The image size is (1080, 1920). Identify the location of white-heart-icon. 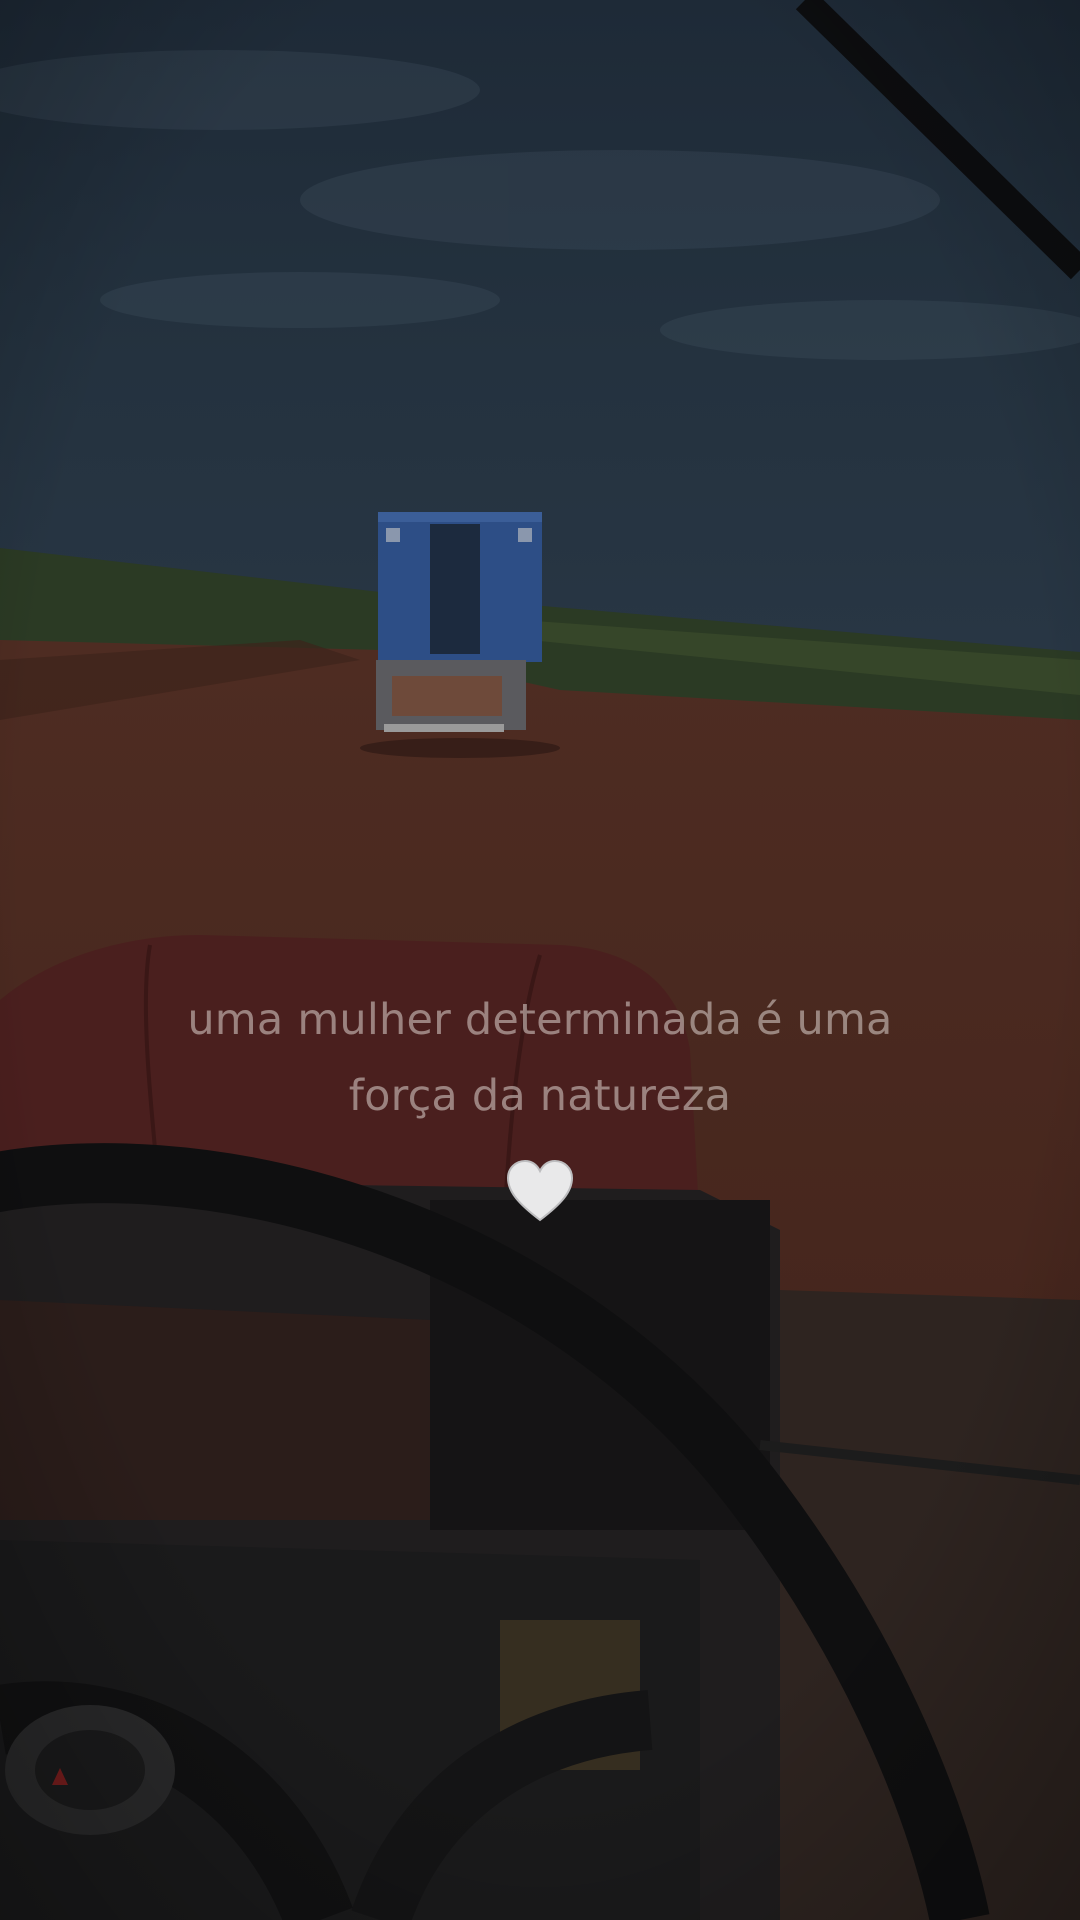
(540, 1190).